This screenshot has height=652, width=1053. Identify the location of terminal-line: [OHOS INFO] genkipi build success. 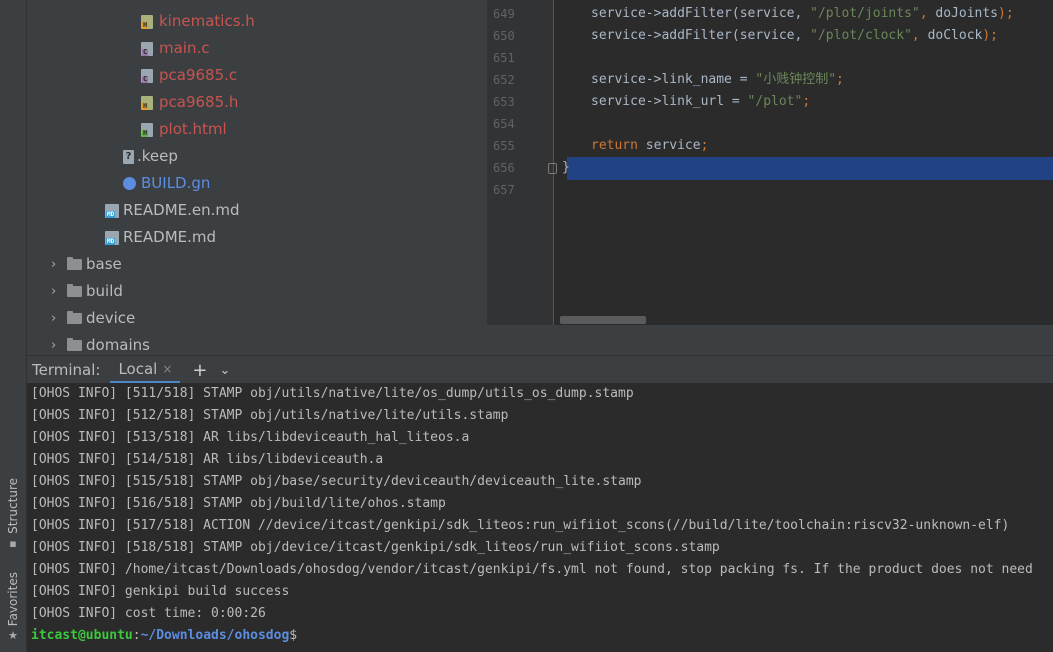
(160, 591).